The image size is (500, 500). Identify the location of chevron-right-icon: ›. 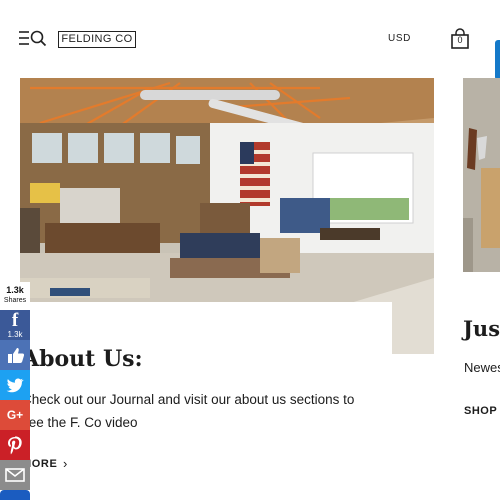
(65, 463).